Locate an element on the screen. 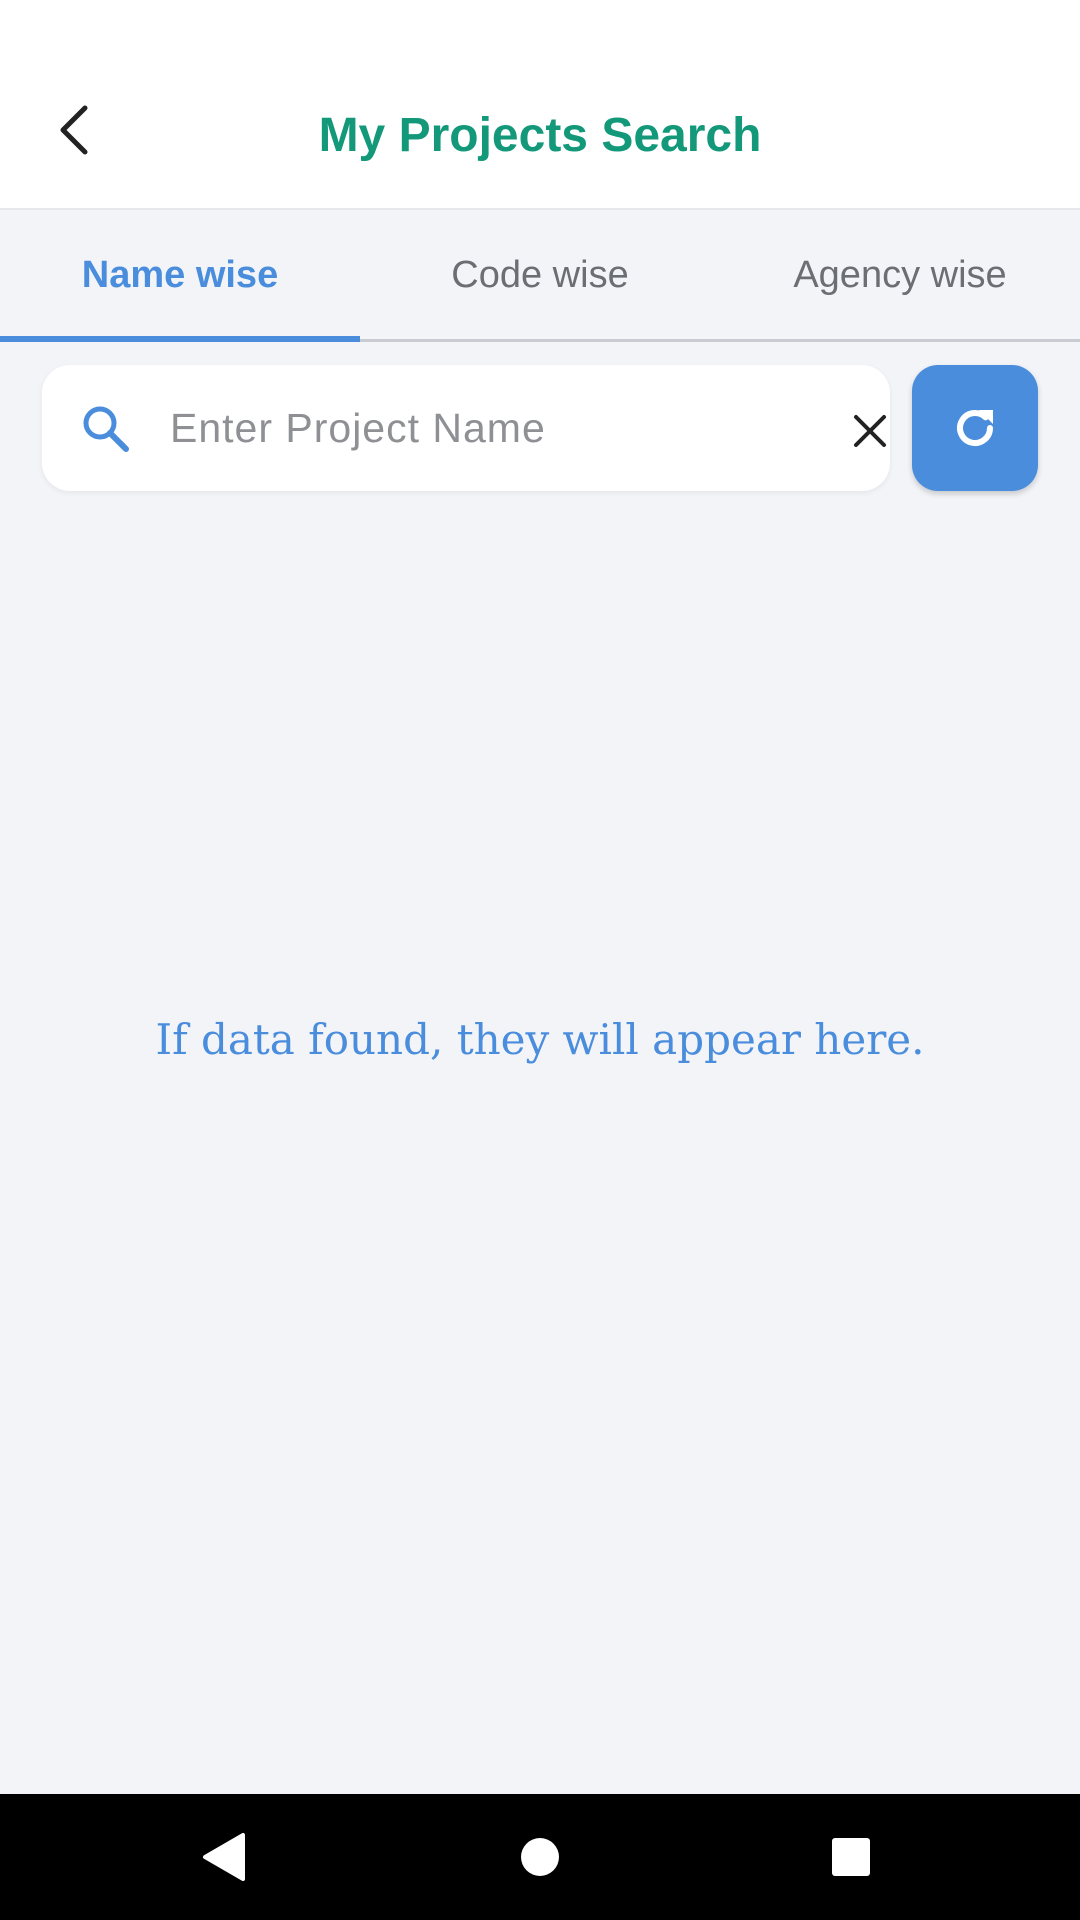 The width and height of the screenshot is (1080, 1920). triangle-back-icon is located at coordinates (224, 1857).